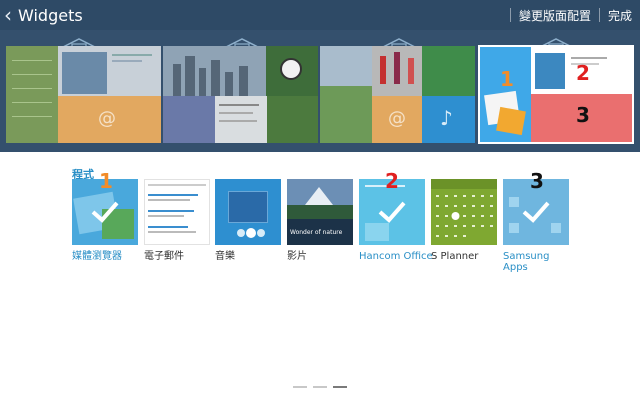 The height and width of the screenshot is (400, 640). What do you see at coordinates (97, 256) in the screenshot?
I see `app-label: 媒體瀏覽器` at bounding box center [97, 256].